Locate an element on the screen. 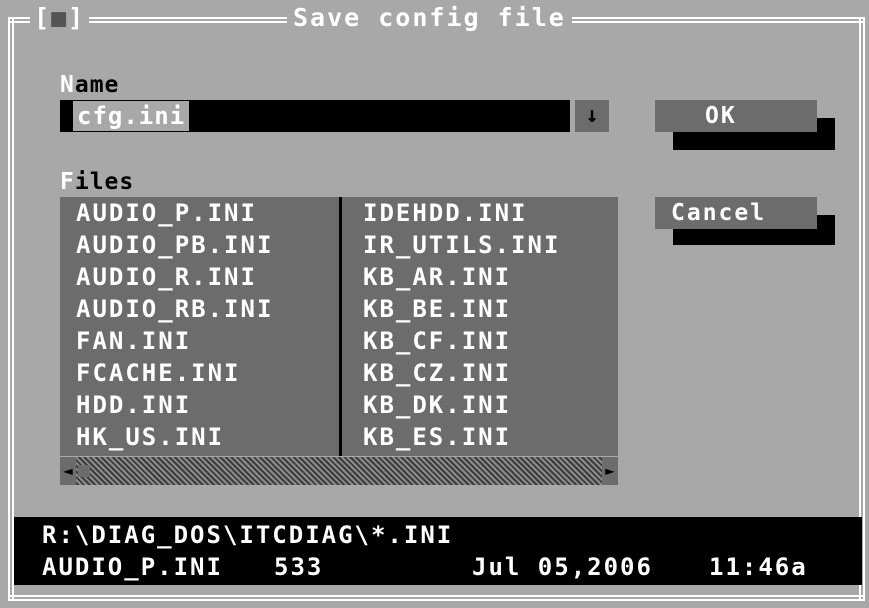 This screenshot has width=869, height=608. file-list-item: KB_CZ.INI is located at coordinates (482, 373).